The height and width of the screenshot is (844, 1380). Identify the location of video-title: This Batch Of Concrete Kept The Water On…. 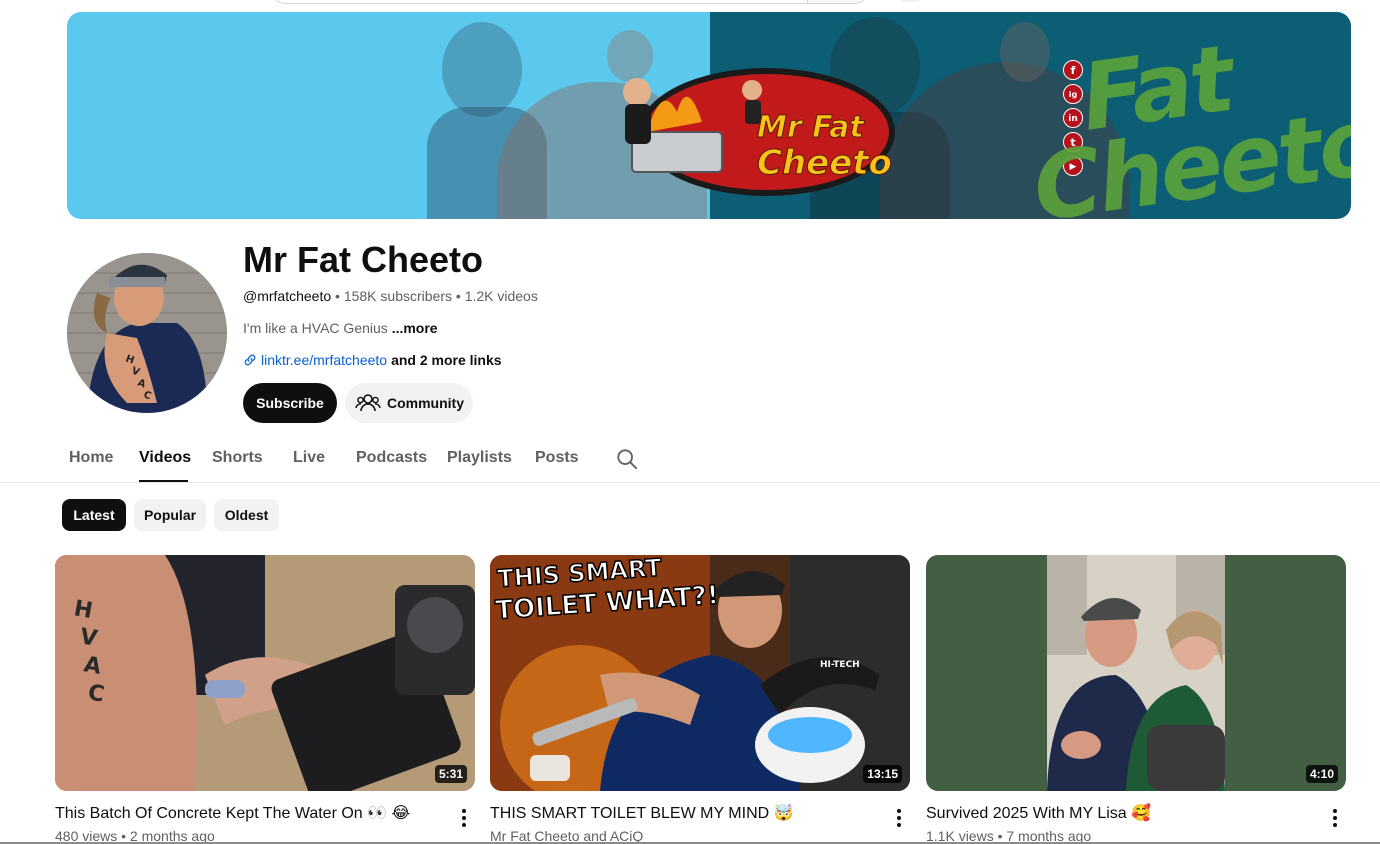
(245, 814).